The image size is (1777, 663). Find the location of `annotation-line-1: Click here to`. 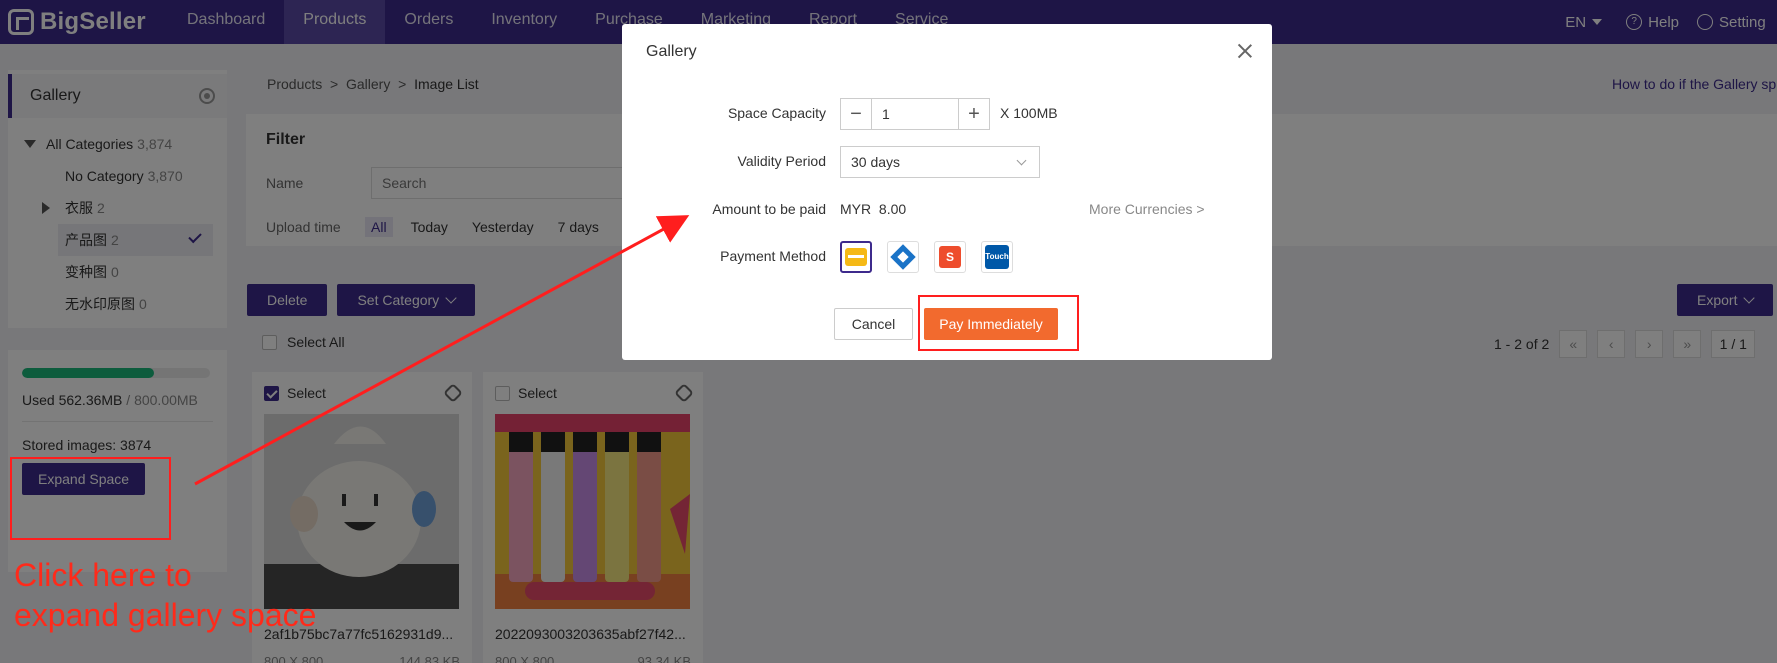

annotation-line-1: Click here to is located at coordinates (103, 575).